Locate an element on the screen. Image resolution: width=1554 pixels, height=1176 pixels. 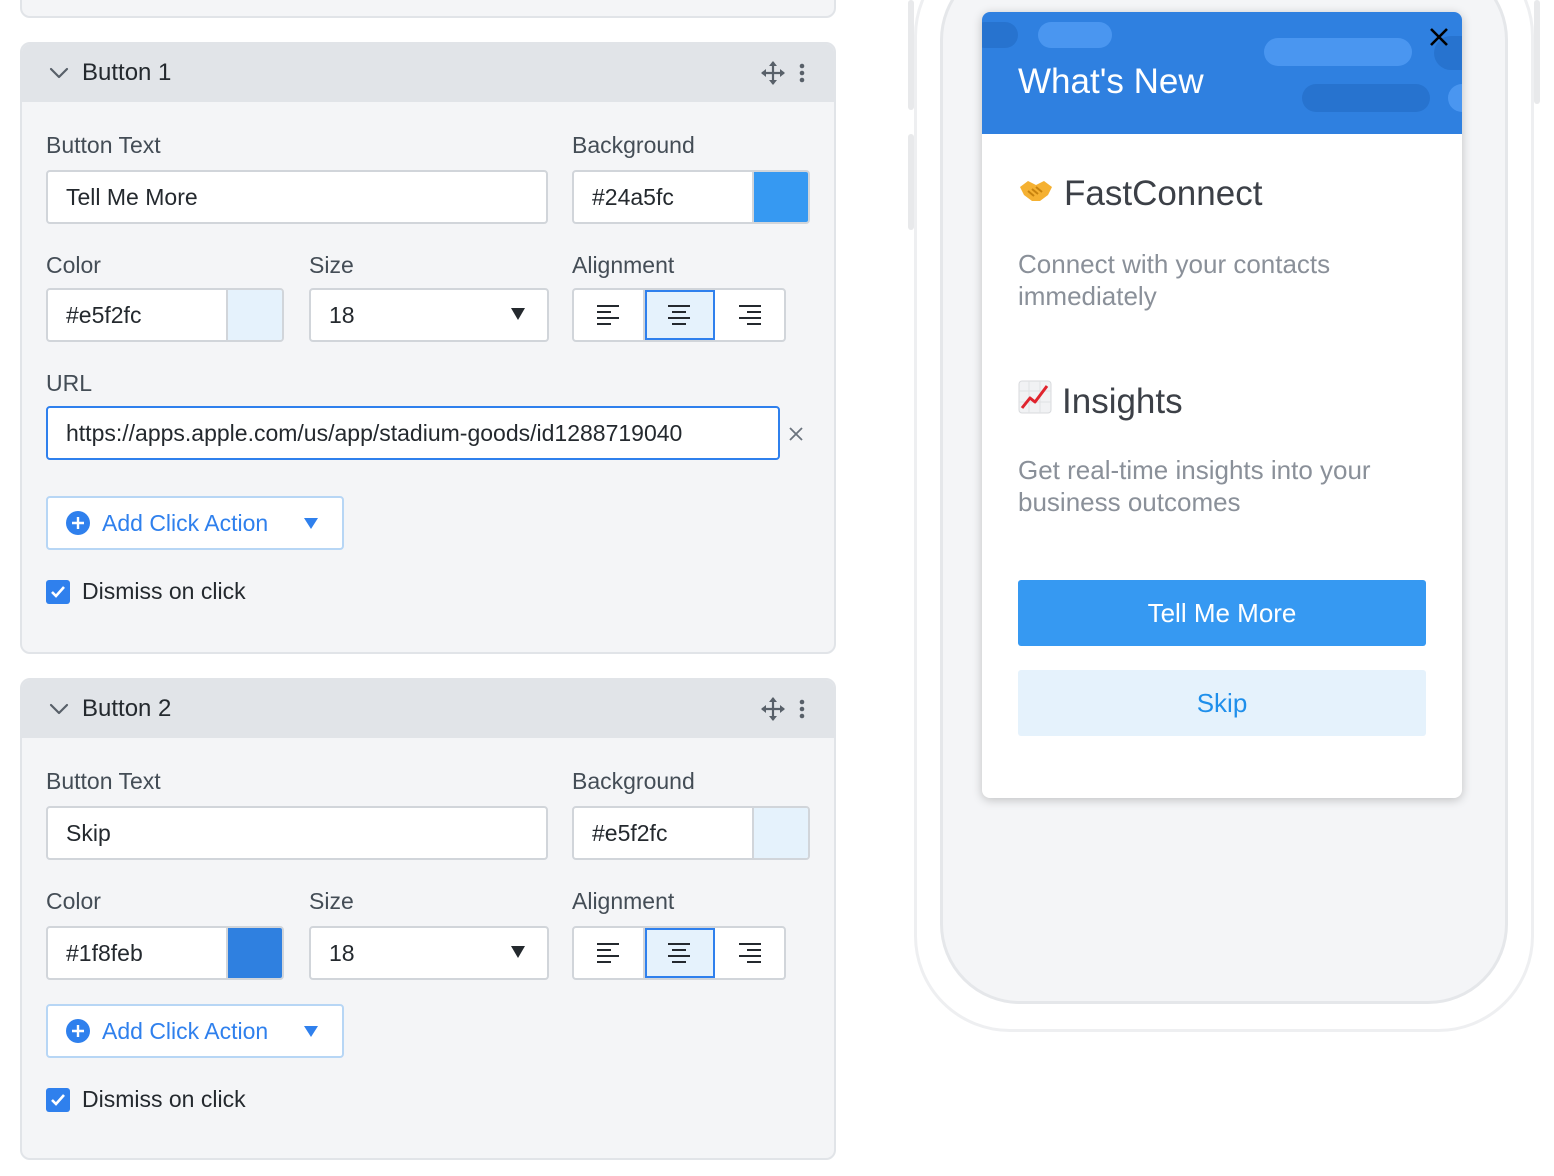
modal-header: What's New is located at coordinates (1222, 73).